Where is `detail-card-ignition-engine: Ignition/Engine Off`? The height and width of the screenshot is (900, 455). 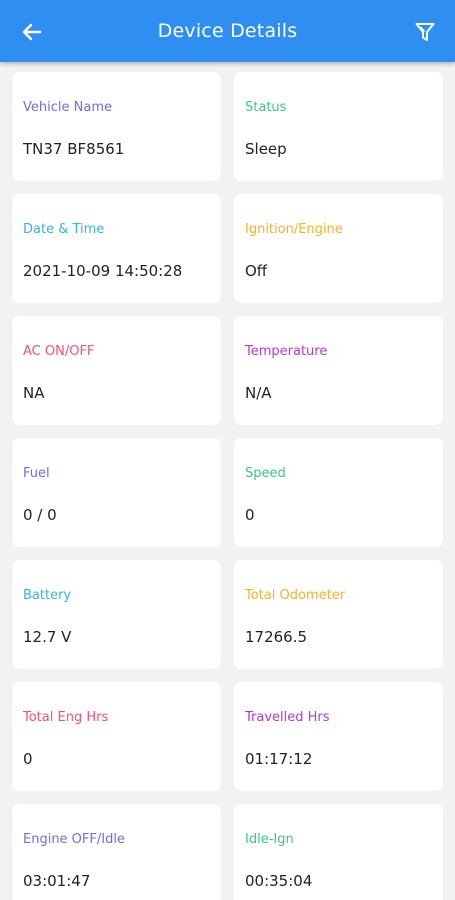 detail-card-ignition-engine: Ignition/Engine Off is located at coordinates (338, 248).